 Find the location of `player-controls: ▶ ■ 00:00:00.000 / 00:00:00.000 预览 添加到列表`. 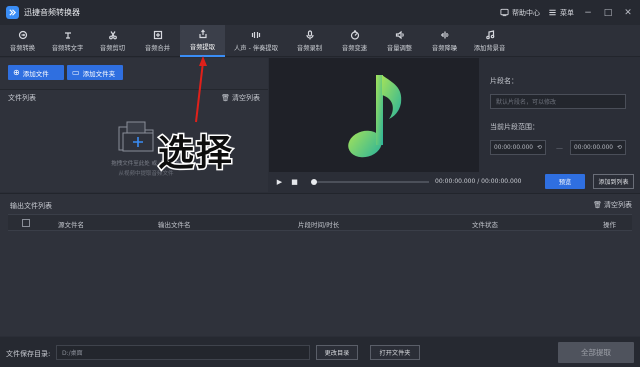

player-controls: ▶ ■ 00:00:00.000 / 00:00:00.000 预览 添加到列表 is located at coordinates (454, 182).